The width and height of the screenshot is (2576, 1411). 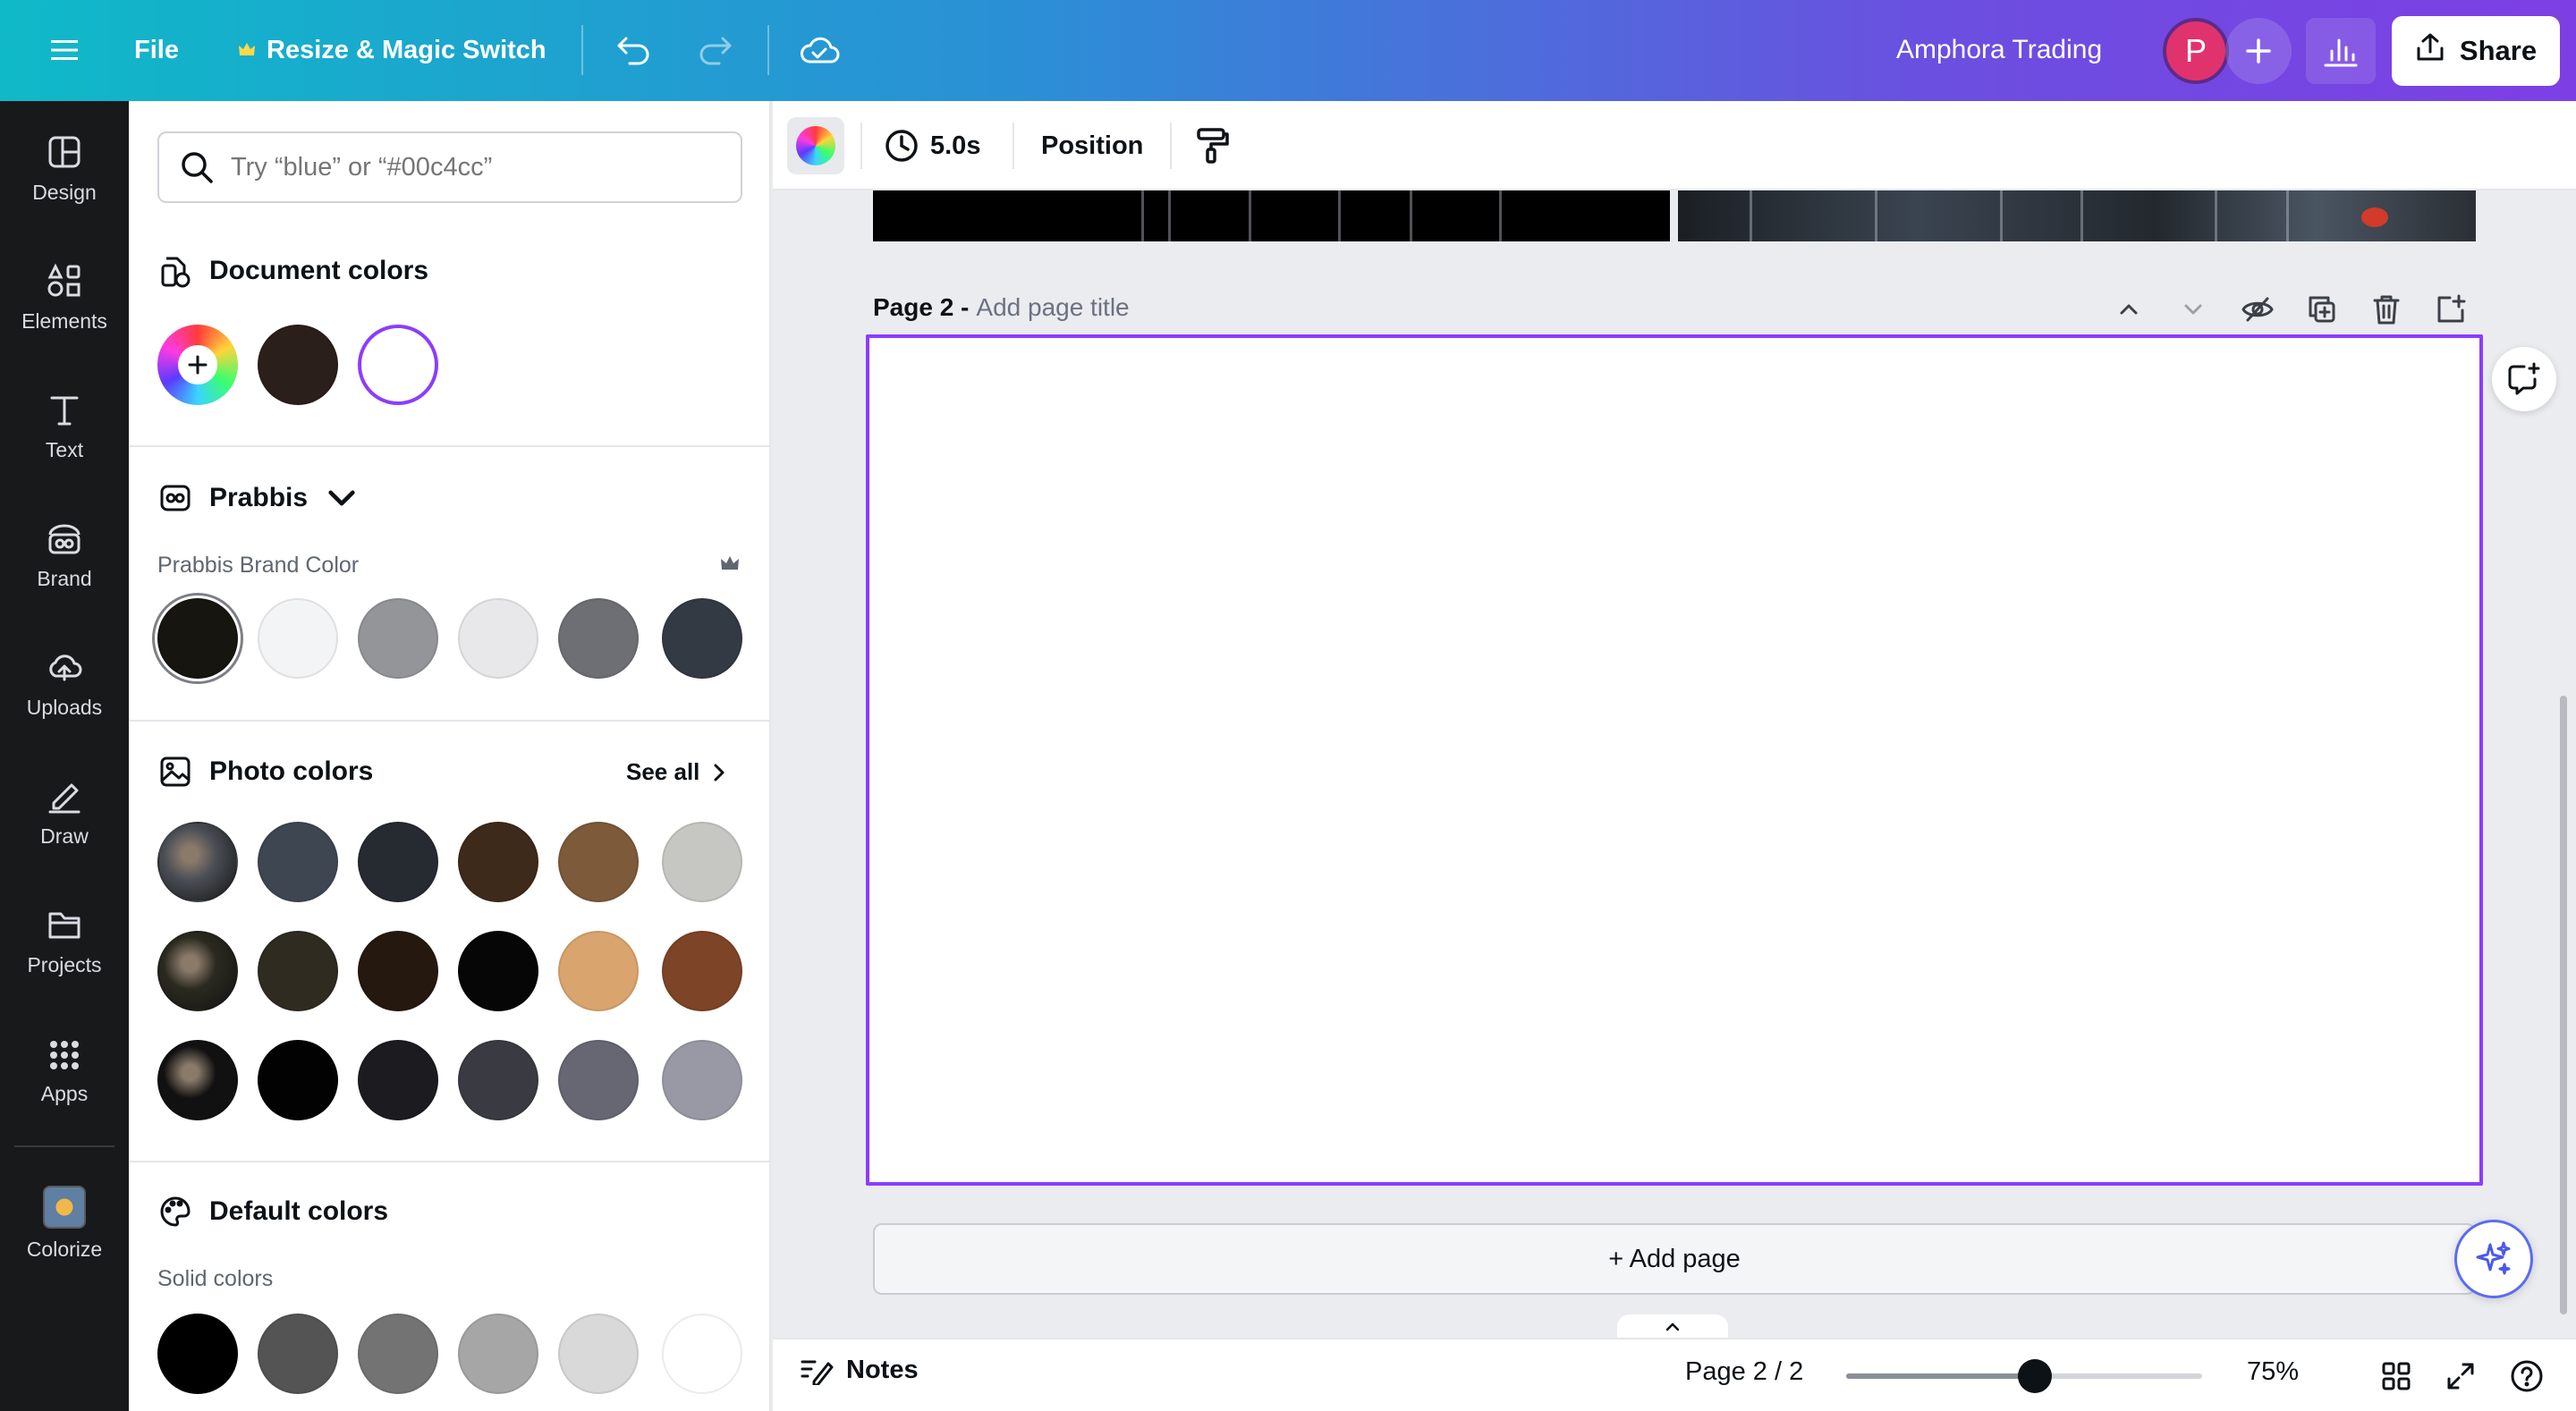 What do you see at coordinates (2196, 51) in the screenshot?
I see `user-avatar: P` at bounding box center [2196, 51].